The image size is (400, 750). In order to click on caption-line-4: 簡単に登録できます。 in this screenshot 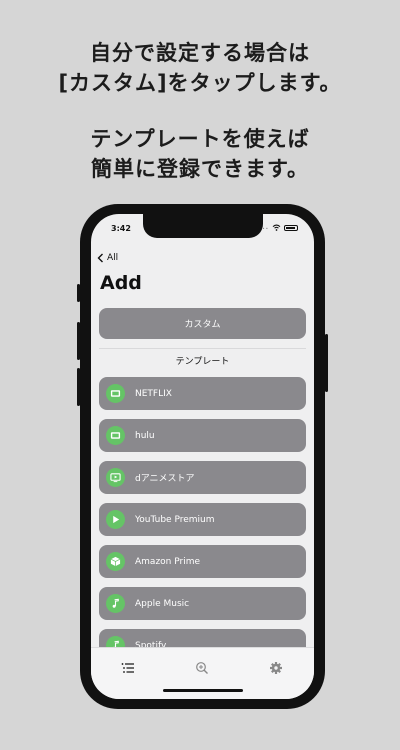, I will do `click(200, 169)`.